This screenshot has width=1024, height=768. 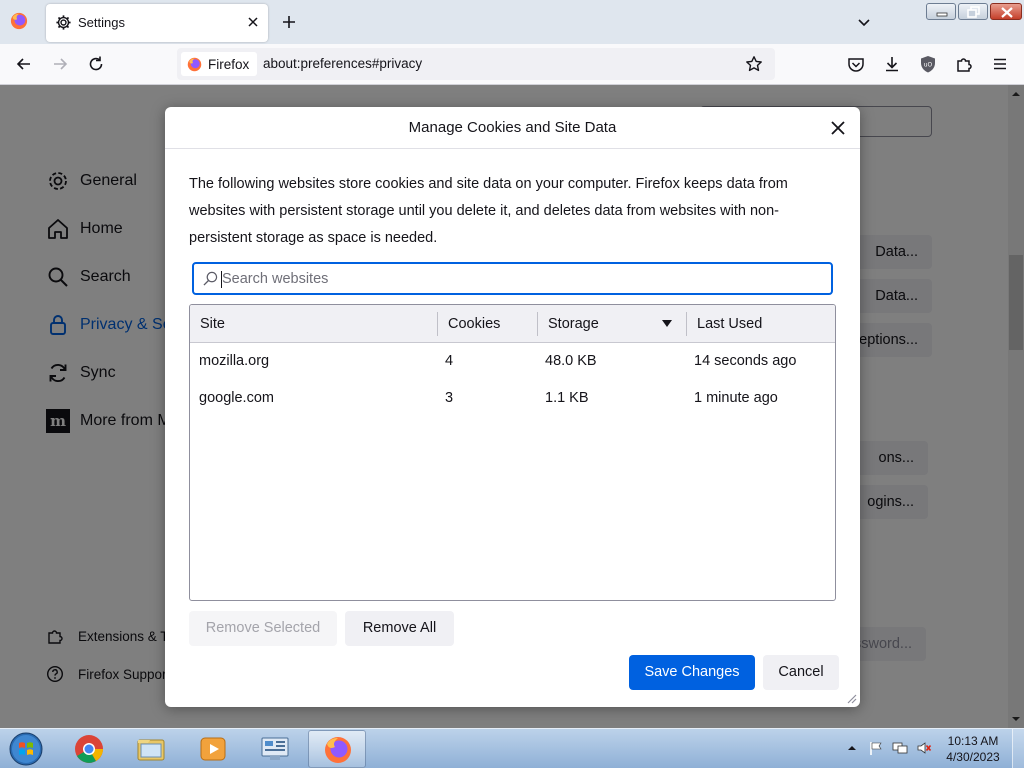 I want to click on identity-box: Firefox, so click(x=219, y=64).